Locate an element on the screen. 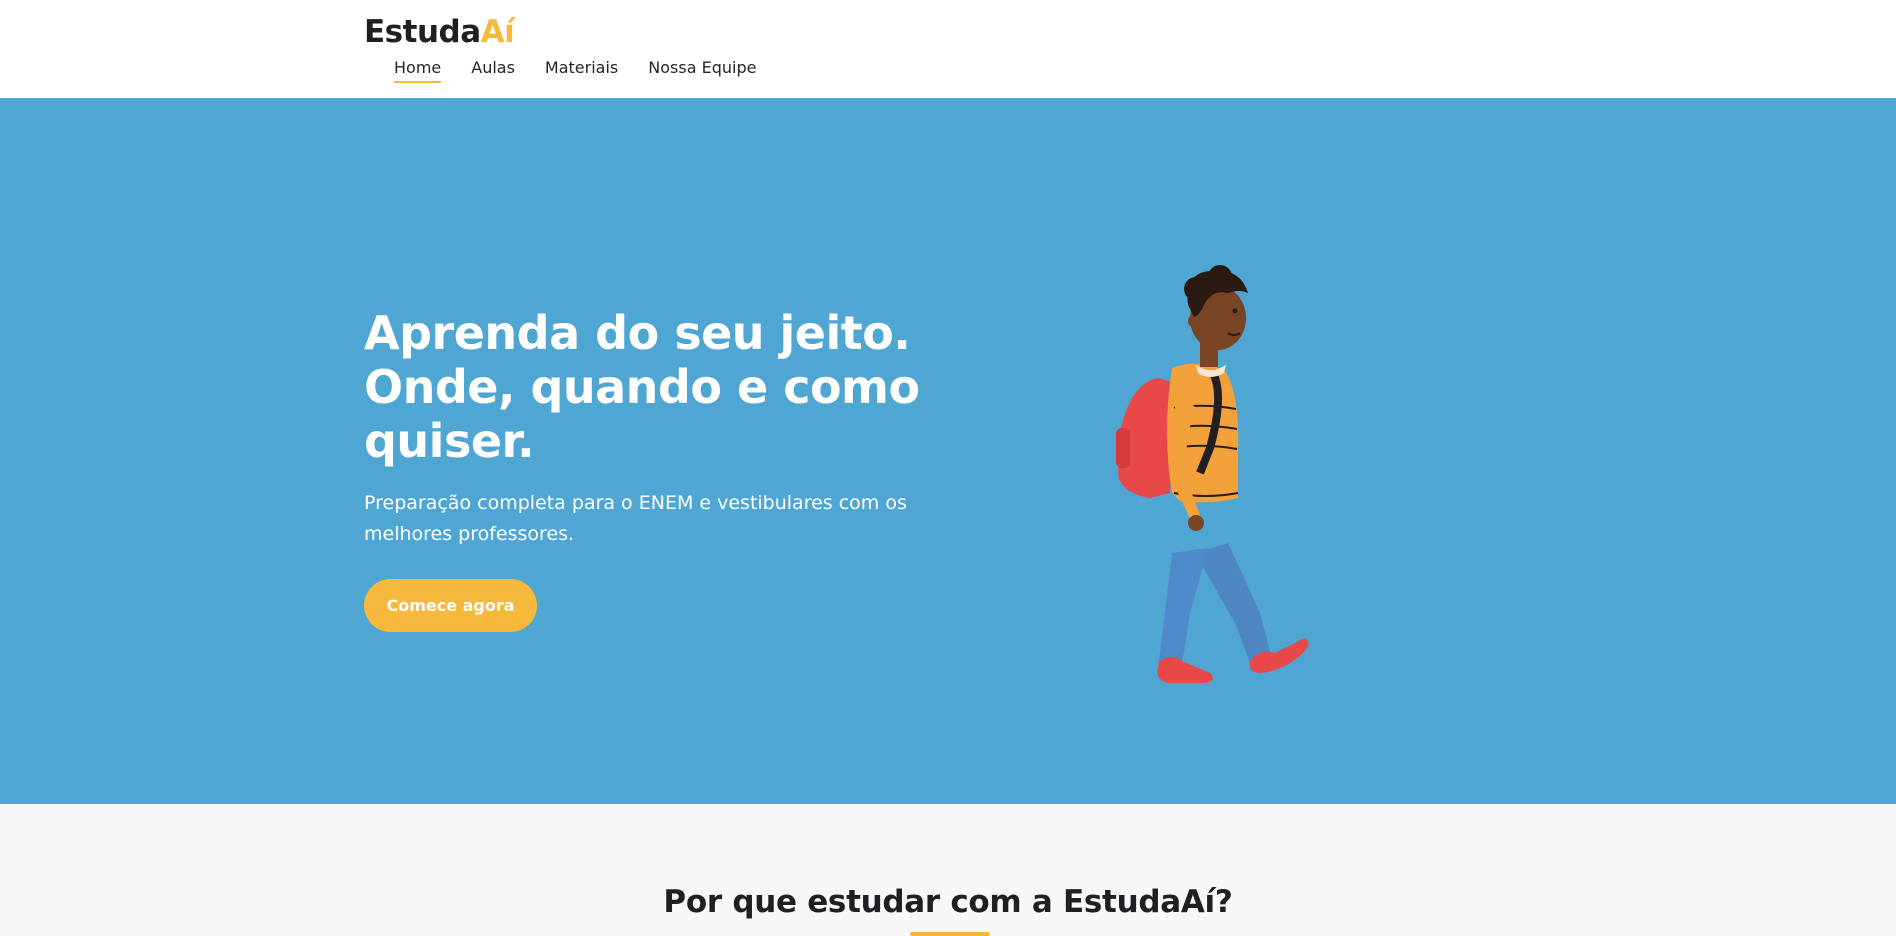  nav-nossa-equipe: Nossa Equipe is located at coordinates (702, 70).